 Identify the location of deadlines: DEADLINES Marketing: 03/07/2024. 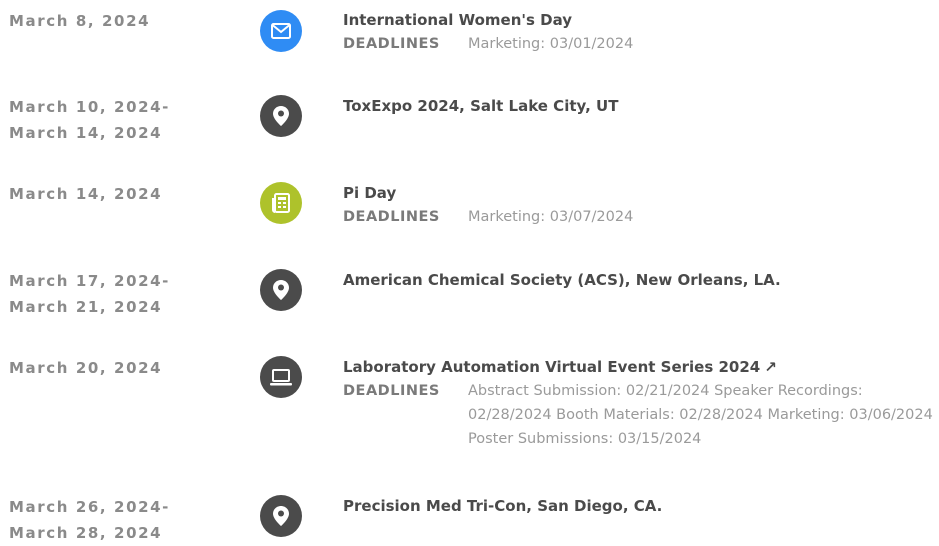
(640, 217).